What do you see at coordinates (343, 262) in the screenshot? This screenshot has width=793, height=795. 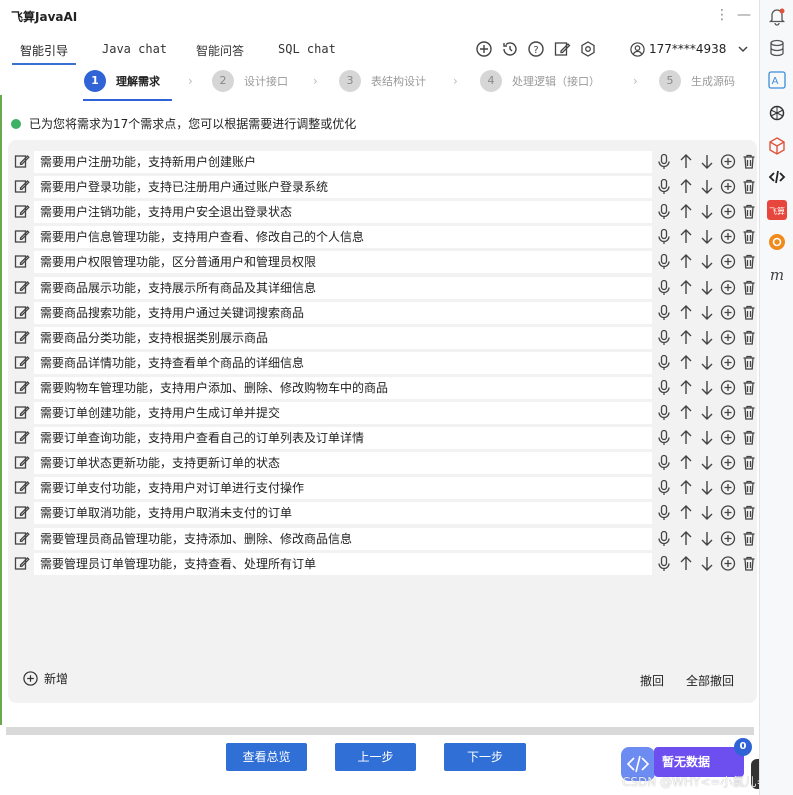 I see `requirement-text: 需要用户权限管理功能，区分普通用户和管理员权限` at bounding box center [343, 262].